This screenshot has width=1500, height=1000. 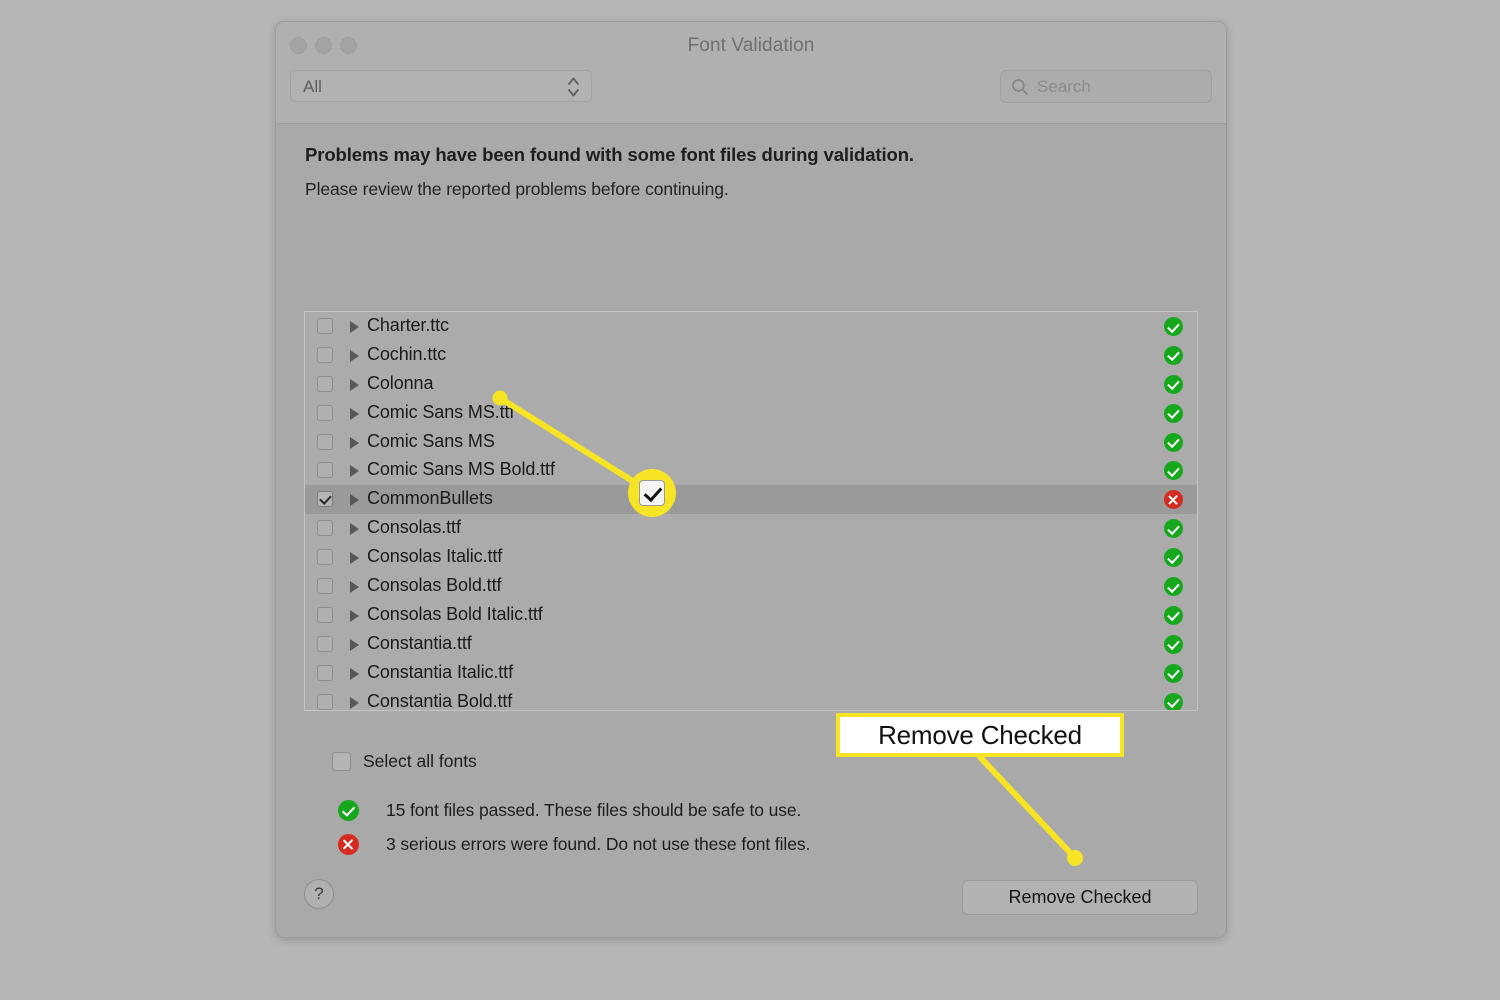 I want to click on chevron-updown-icon, so click(x=573, y=87).